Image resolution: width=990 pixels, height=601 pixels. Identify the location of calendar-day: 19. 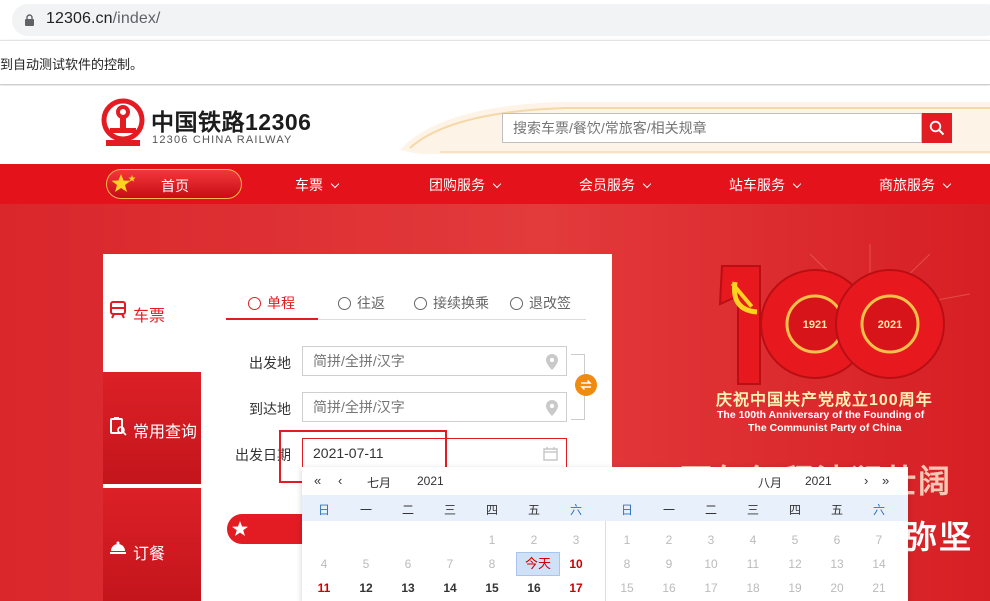
(795, 588).